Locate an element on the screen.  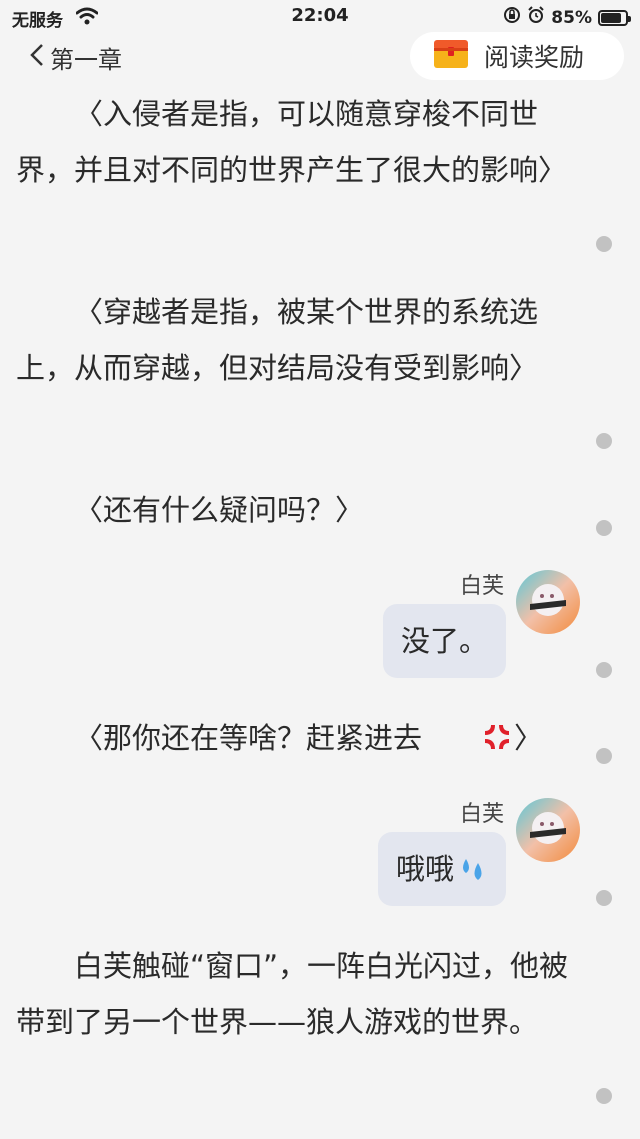
back-button: 第一章 is located at coordinates (76, 57).